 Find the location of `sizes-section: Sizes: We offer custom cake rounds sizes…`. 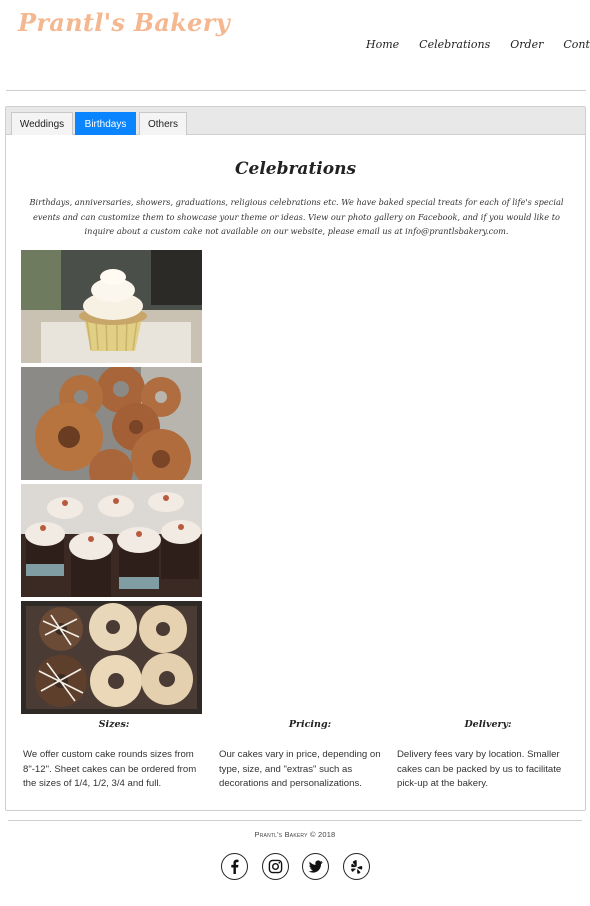

sizes-section: Sizes: We offer custom cake rounds sizes… is located at coordinates (114, 755).